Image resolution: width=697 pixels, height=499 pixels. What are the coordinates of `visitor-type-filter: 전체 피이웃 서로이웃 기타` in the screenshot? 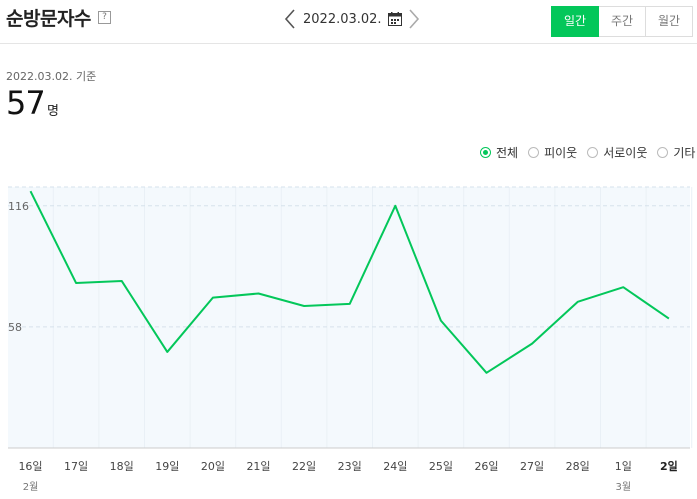 It's located at (587, 152).